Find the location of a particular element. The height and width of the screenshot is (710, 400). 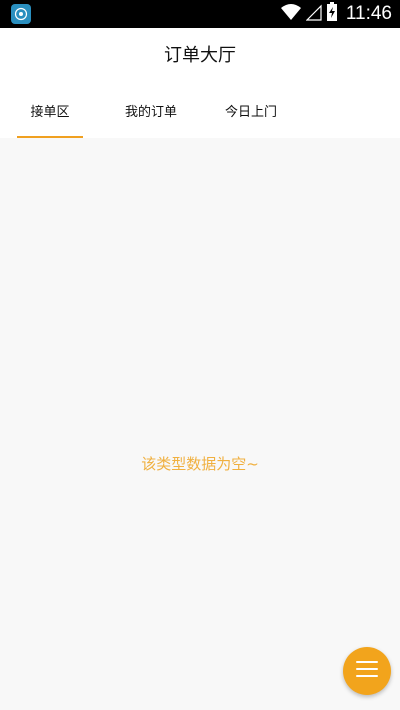

tab-my-orders: 我的订单 is located at coordinates (151, 114).